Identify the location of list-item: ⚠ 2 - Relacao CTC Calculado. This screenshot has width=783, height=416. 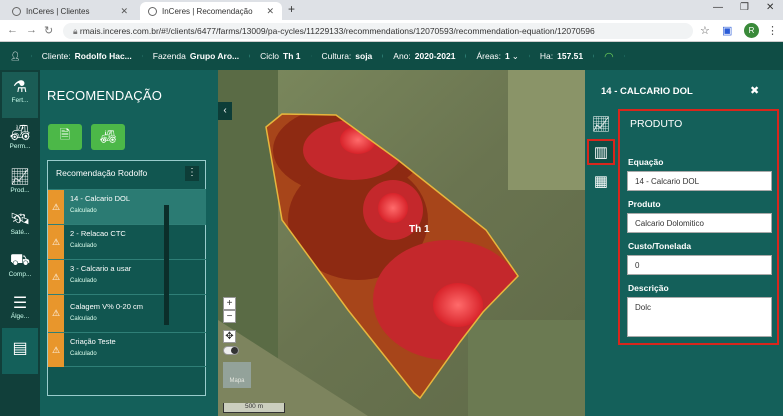
(127, 241).